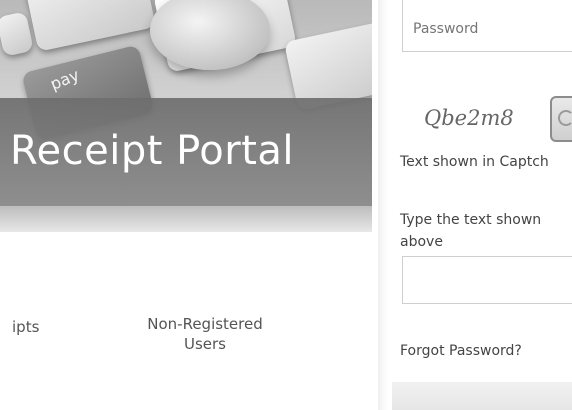 This screenshot has width=572, height=410. What do you see at coordinates (482, 396) in the screenshot?
I see `panel-footer-strip` at bounding box center [482, 396].